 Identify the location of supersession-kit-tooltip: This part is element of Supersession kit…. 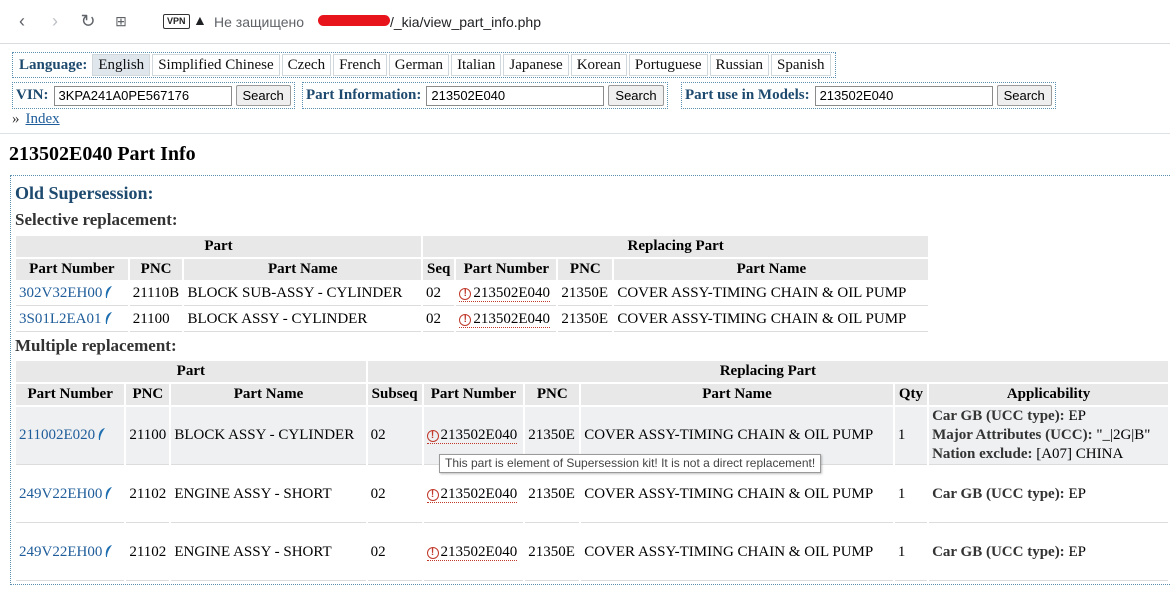
(630, 463).